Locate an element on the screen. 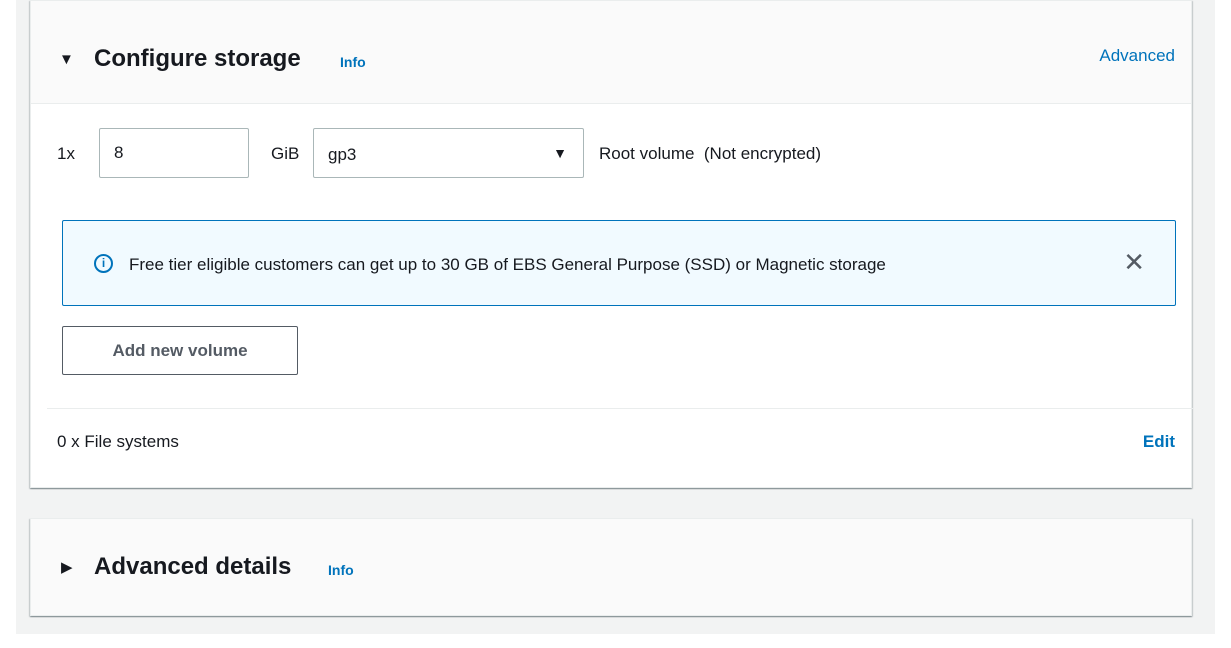 Image resolution: width=1231 pixels, height=648 pixels. advanced-details-info-link: Info is located at coordinates (341, 570).